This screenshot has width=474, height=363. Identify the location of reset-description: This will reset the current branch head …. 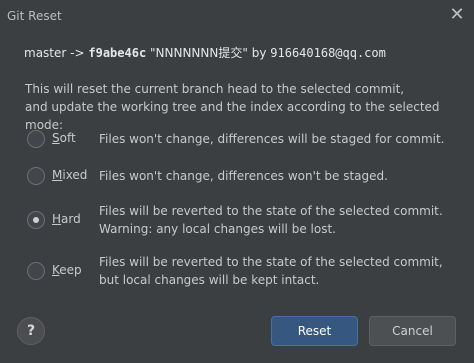
(245, 107).